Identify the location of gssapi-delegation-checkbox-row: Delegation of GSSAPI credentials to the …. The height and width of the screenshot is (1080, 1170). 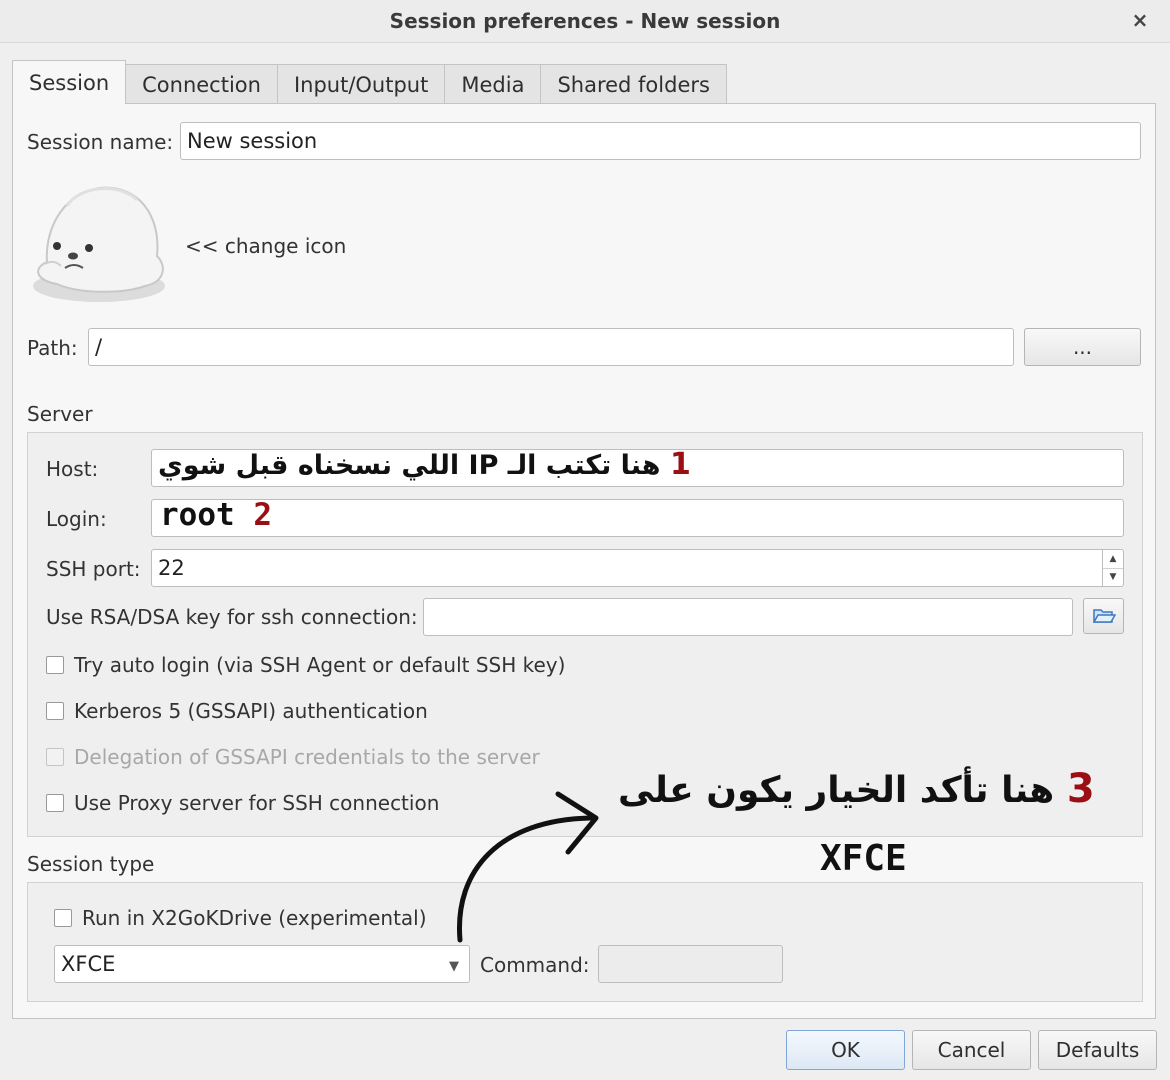
(293, 757).